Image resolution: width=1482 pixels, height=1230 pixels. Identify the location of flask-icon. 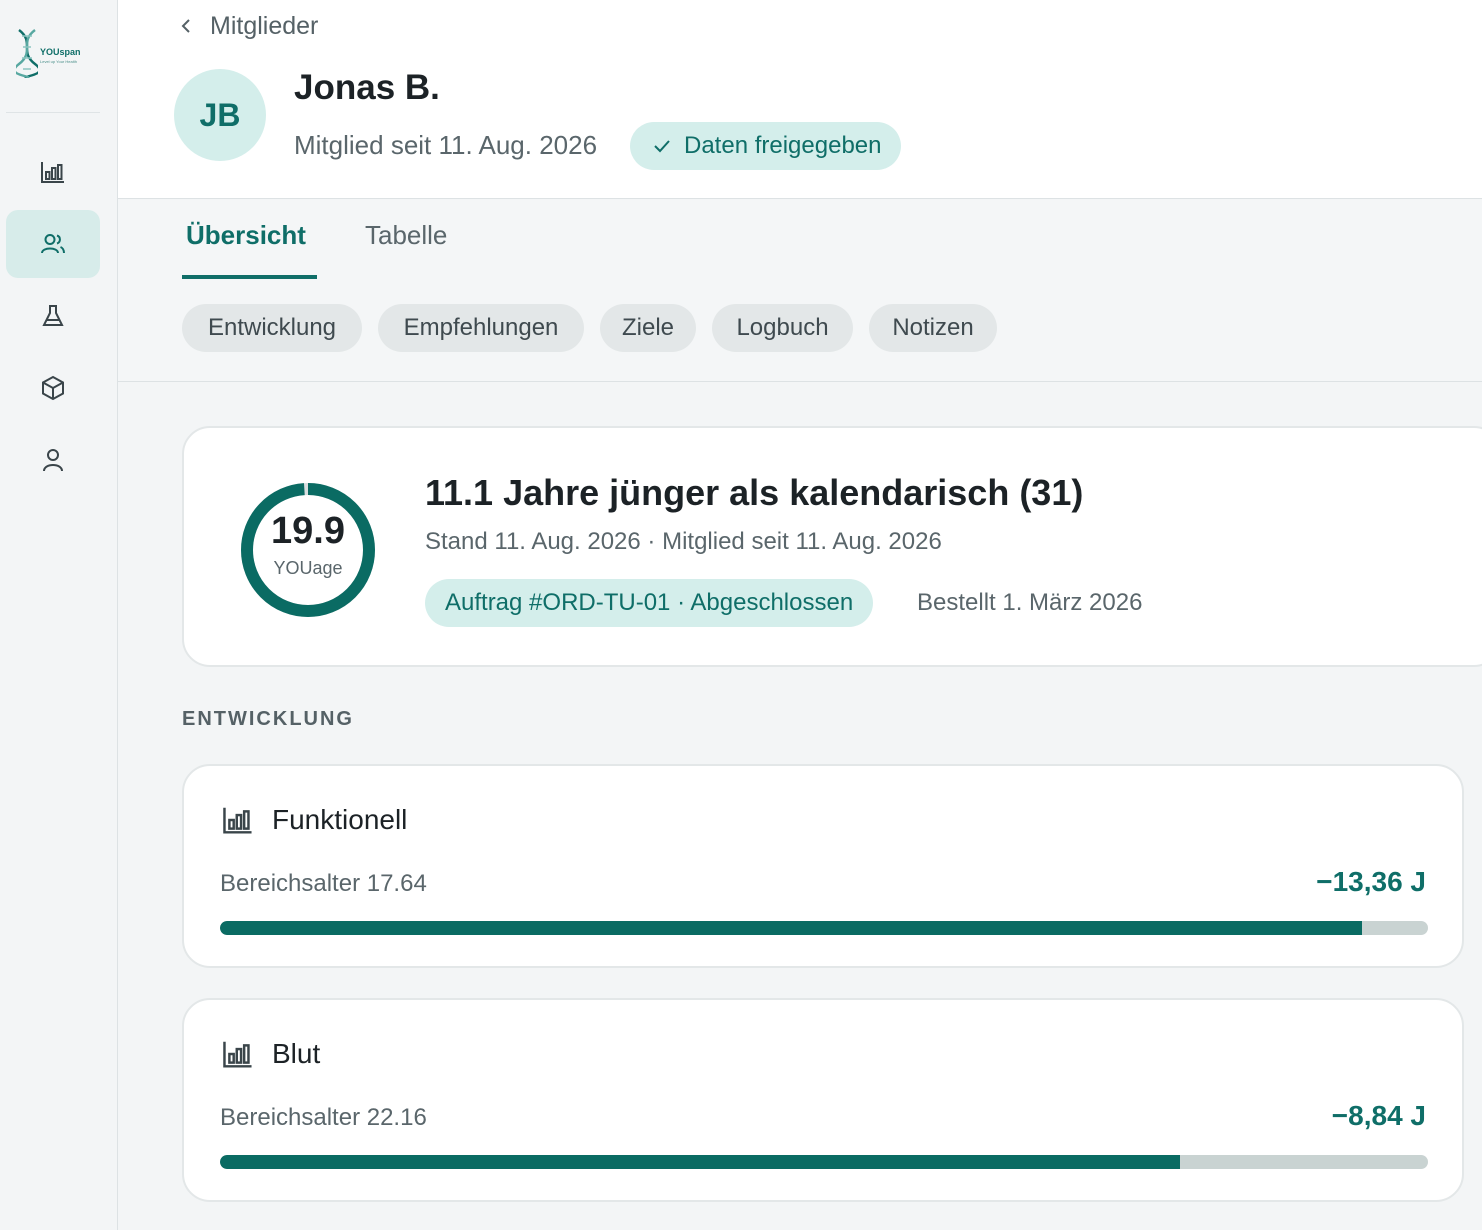
(53, 315).